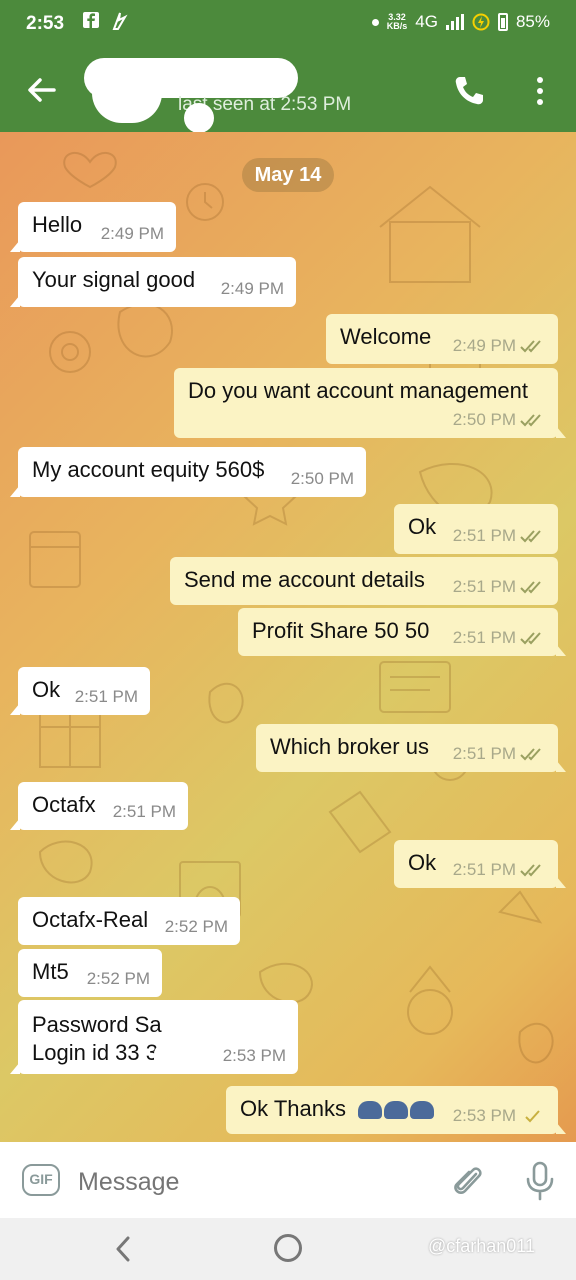  What do you see at coordinates (469, 91) in the screenshot?
I see `phone-icon` at bounding box center [469, 91].